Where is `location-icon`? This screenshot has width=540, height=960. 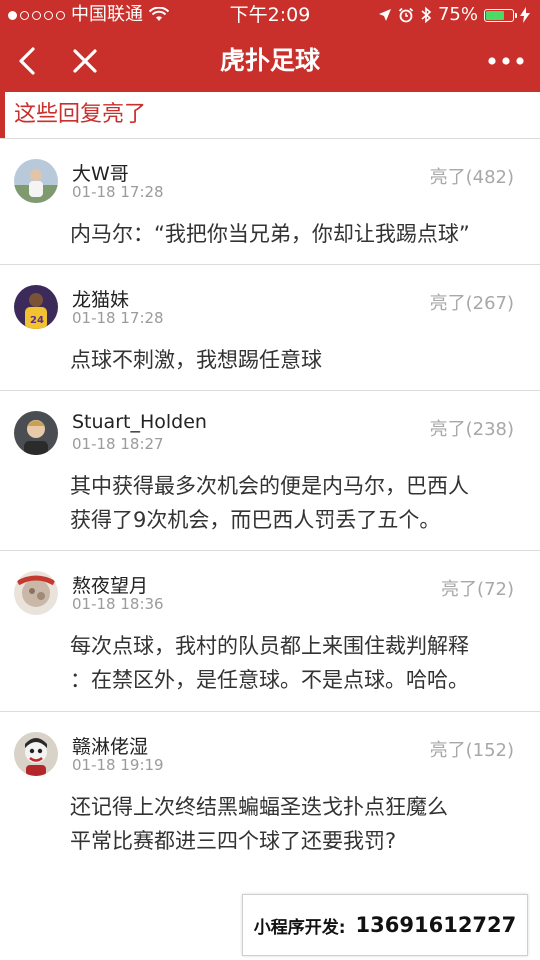 location-icon is located at coordinates (384, 15).